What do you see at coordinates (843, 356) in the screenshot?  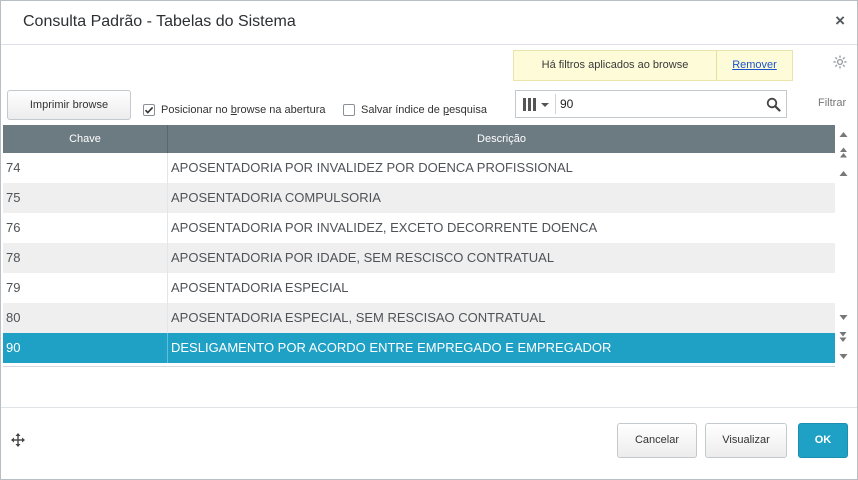 I see `scroll-last-icon` at bounding box center [843, 356].